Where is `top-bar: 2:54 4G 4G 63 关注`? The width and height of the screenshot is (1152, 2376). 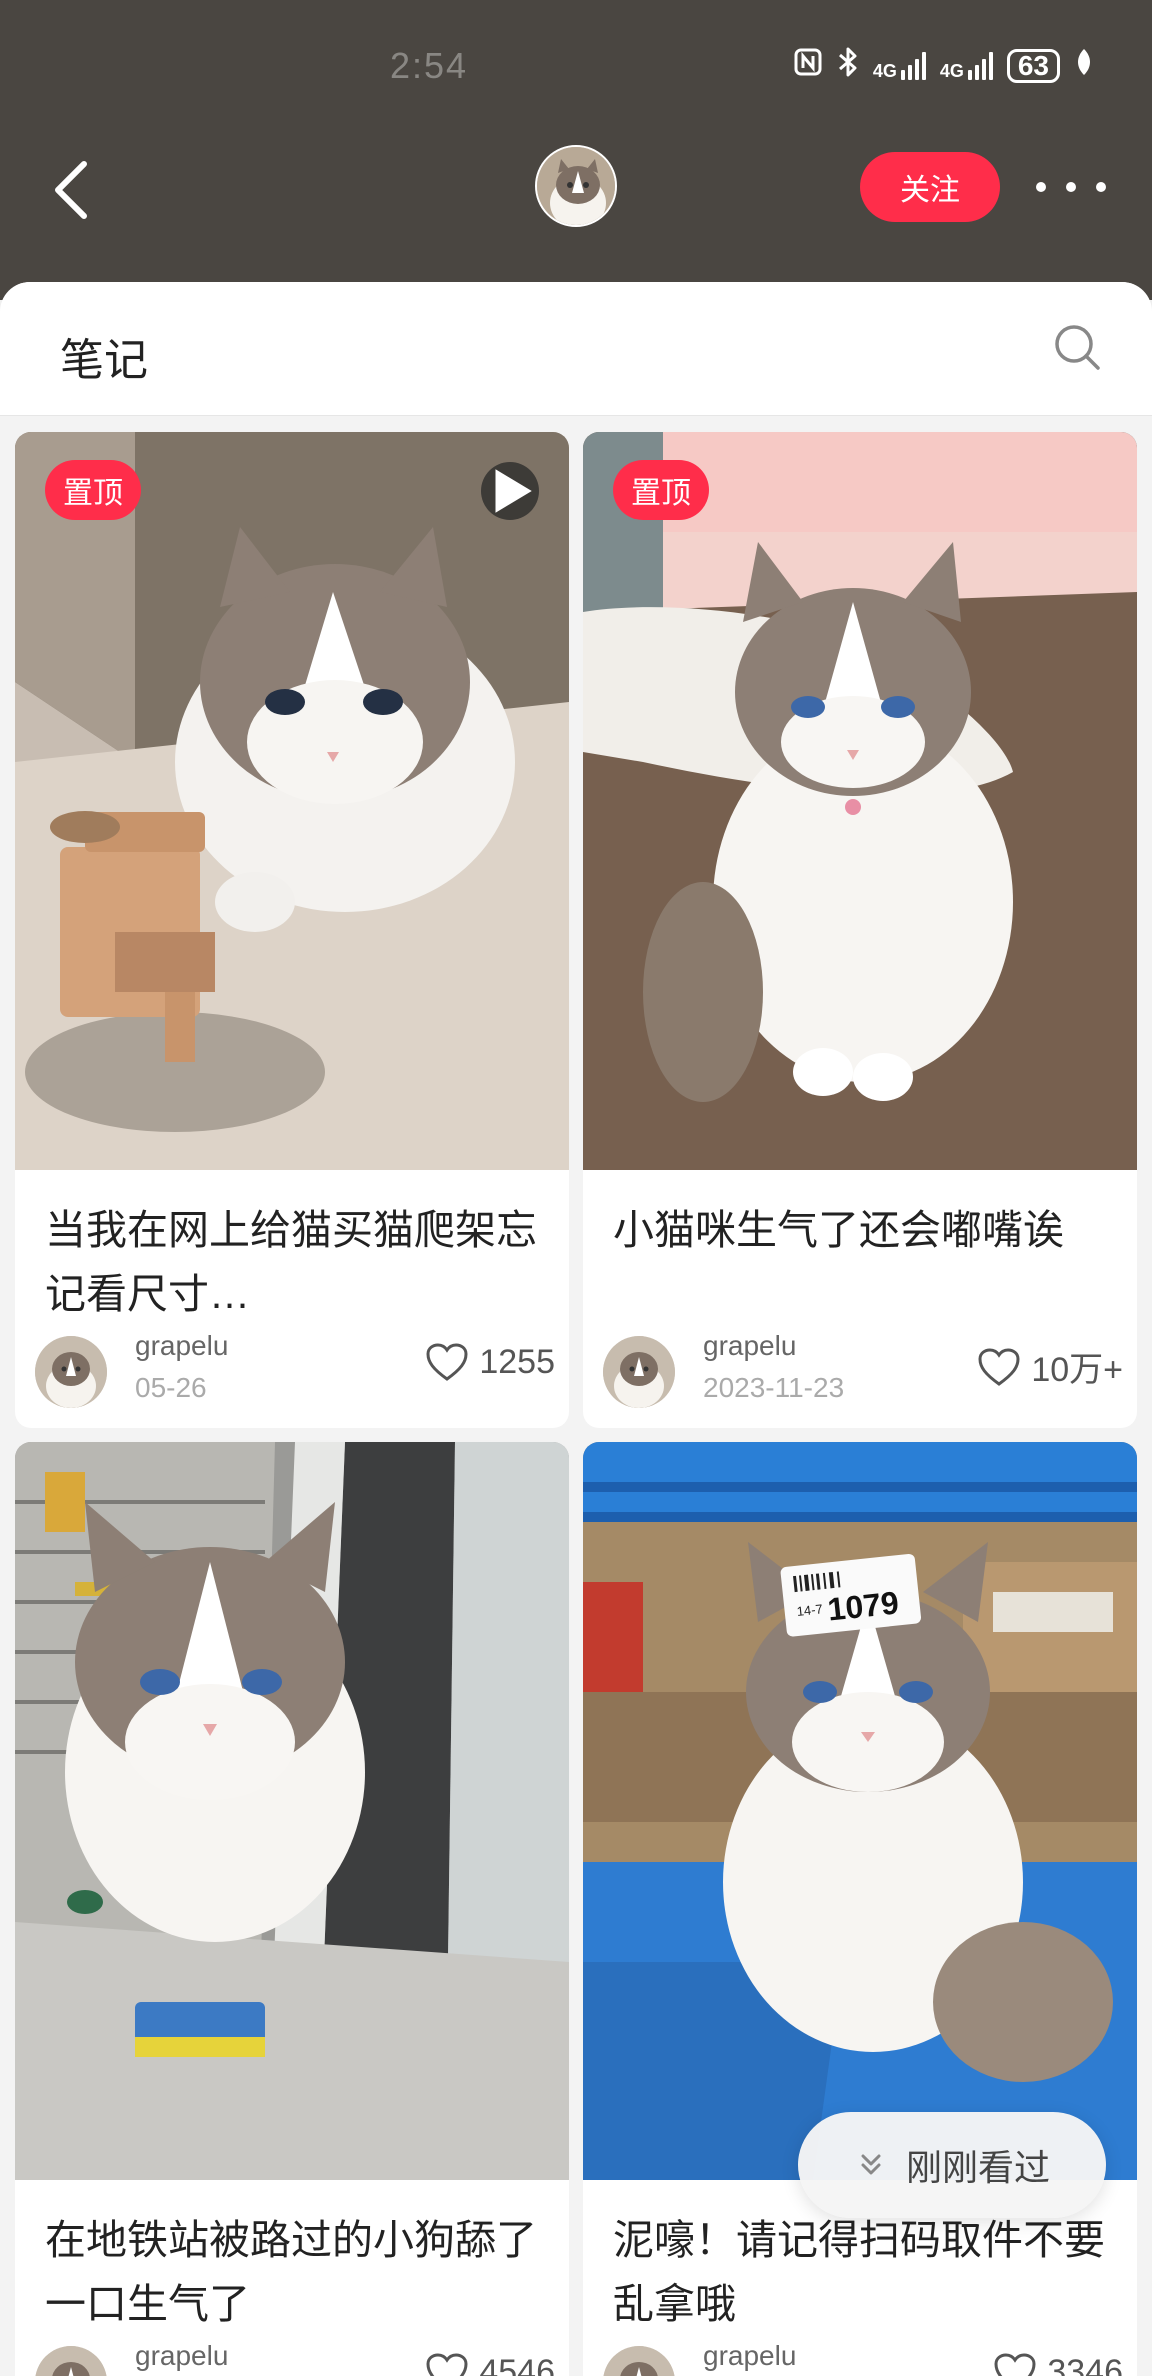 top-bar: 2:54 4G 4G 63 关注 is located at coordinates (576, 150).